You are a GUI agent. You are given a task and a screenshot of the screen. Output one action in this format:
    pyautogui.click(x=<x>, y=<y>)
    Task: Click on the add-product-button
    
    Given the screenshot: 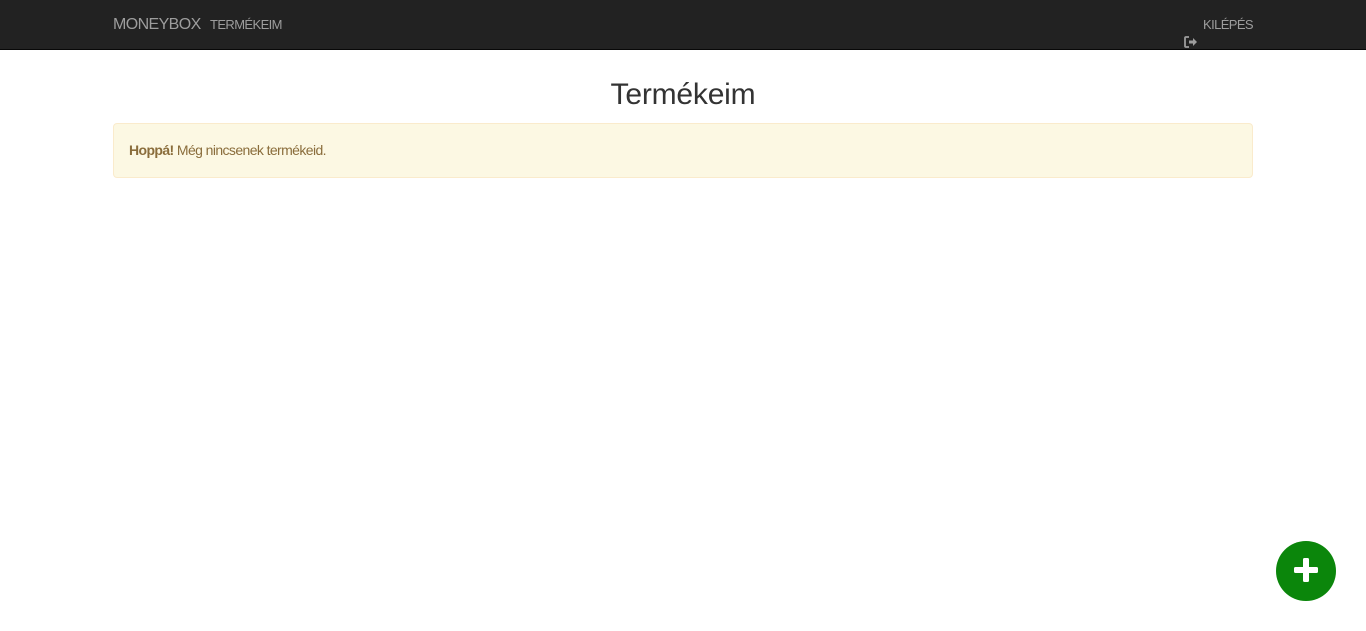 What is the action you would take?
    pyautogui.click(x=1306, y=571)
    